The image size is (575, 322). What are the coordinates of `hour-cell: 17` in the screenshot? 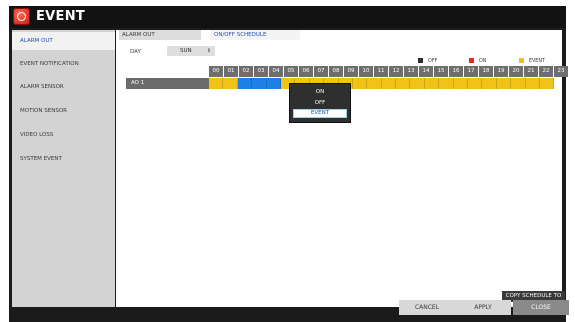 It's located at (471, 71).